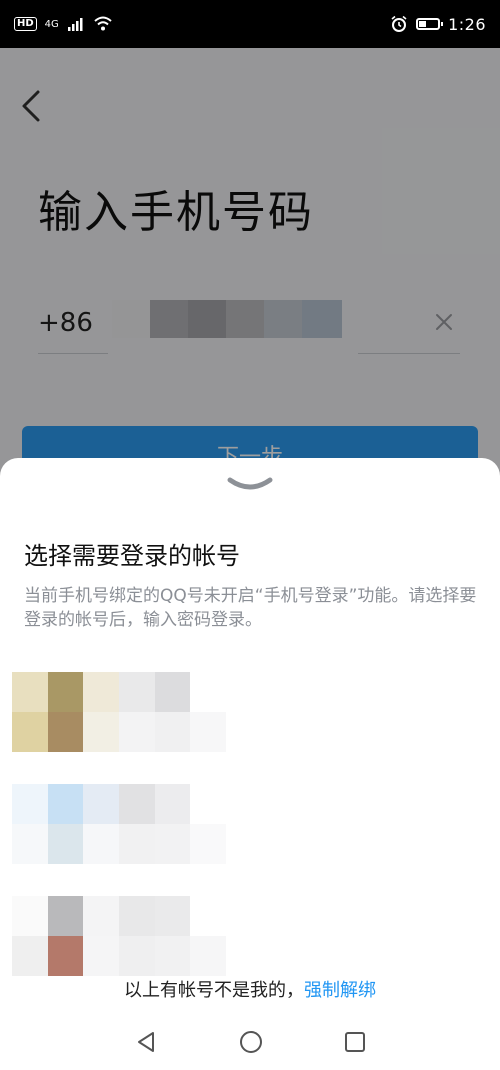 The image size is (500, 1070). I want to click on signal-icon, so click(75, 24).